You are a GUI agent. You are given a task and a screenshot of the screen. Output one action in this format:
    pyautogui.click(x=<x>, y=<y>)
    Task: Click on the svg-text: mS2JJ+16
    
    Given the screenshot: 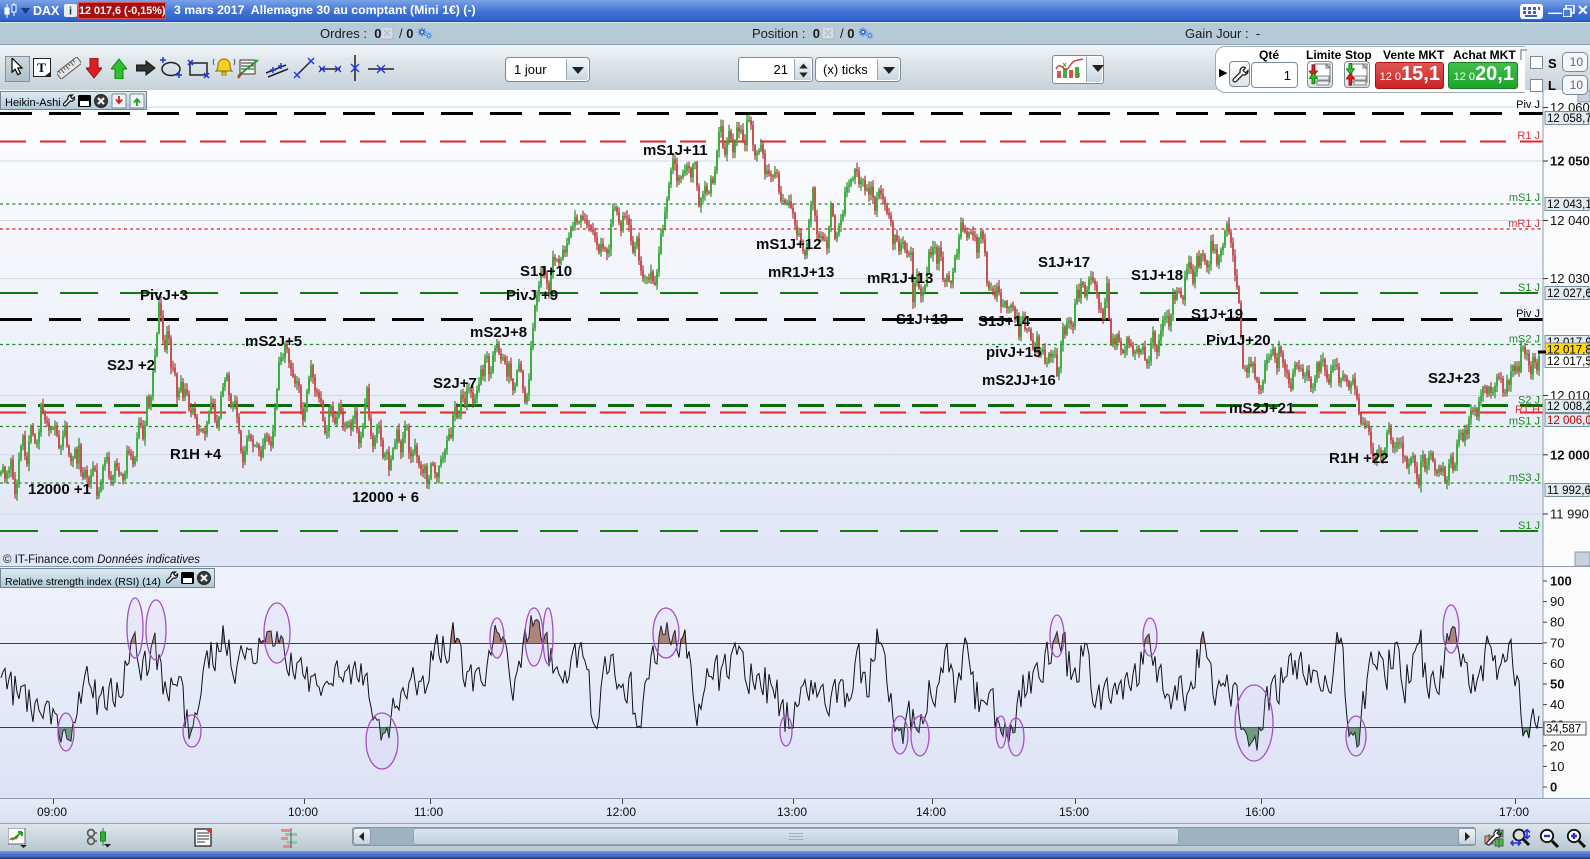 What is the action you would take?
    pyautogui.click(x=1019, y=380)
    